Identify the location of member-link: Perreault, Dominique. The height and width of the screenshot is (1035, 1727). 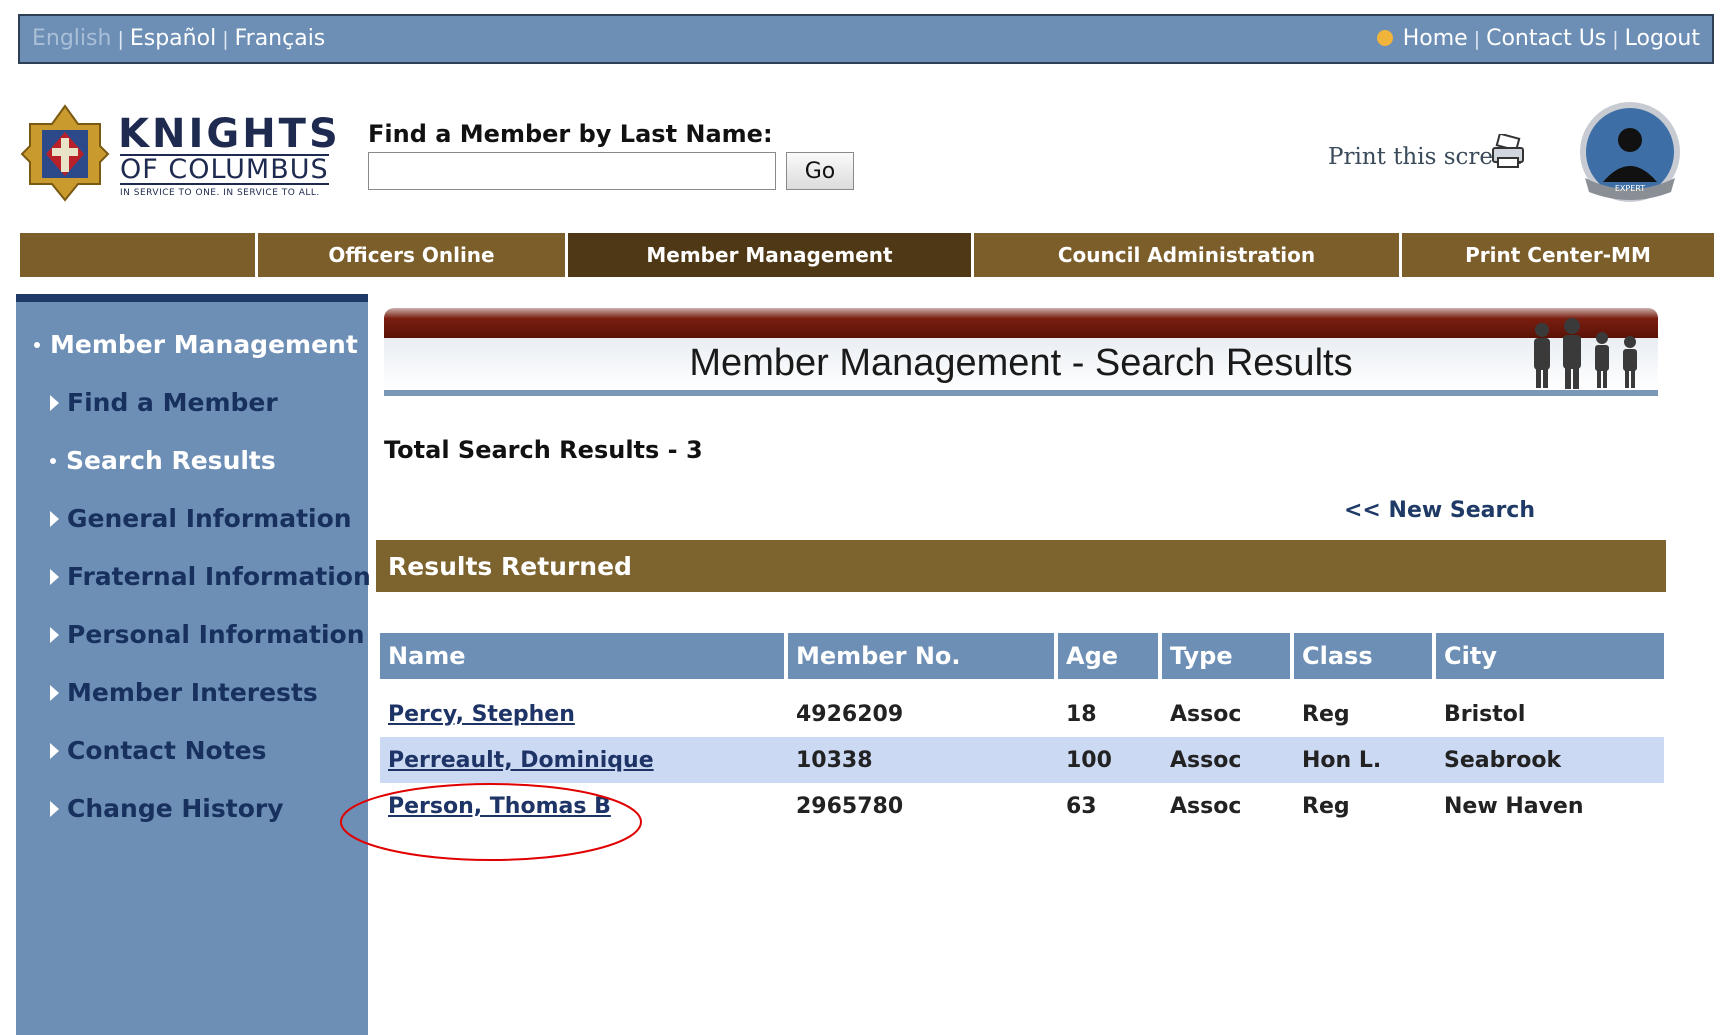
(521, 760).